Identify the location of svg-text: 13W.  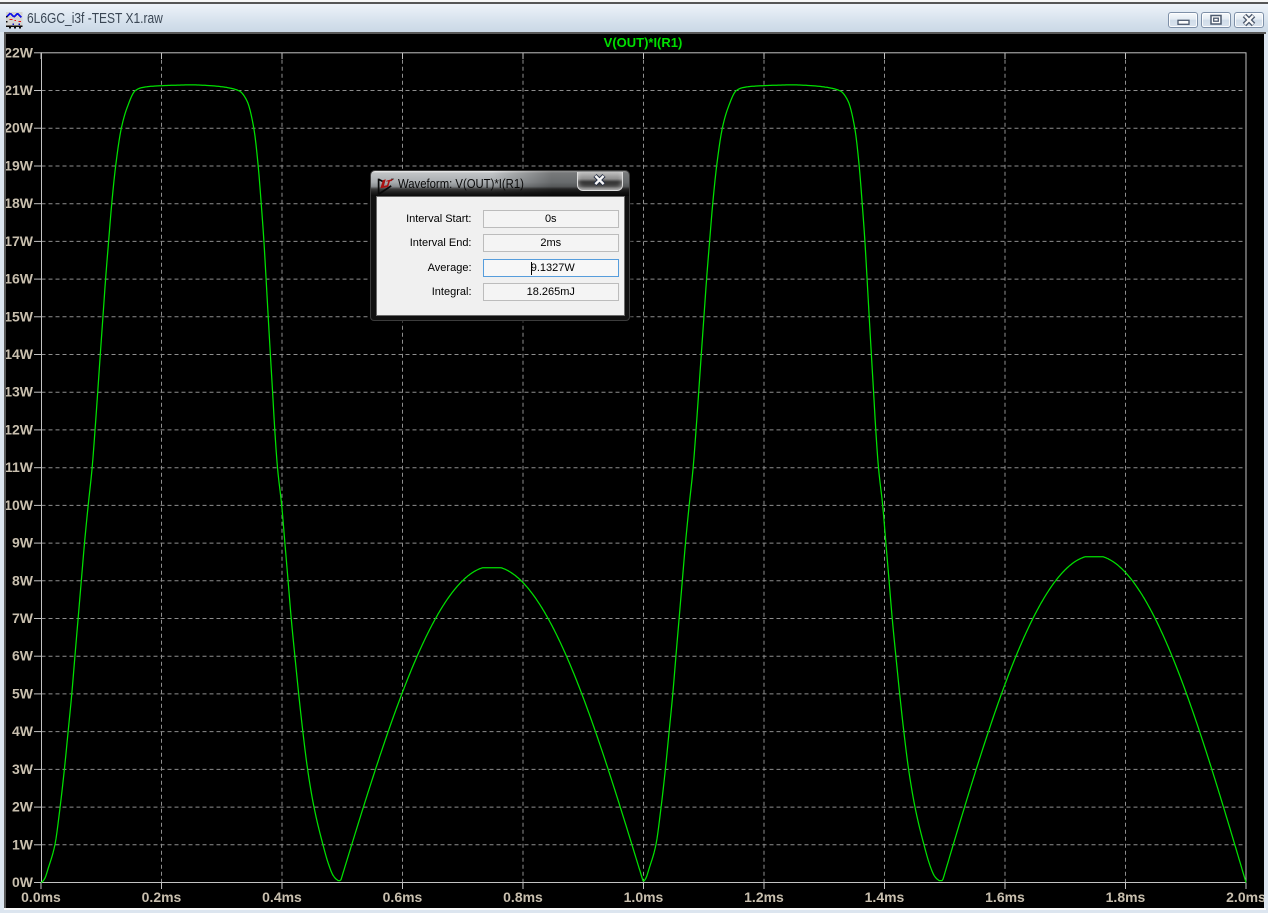
(20, 391).